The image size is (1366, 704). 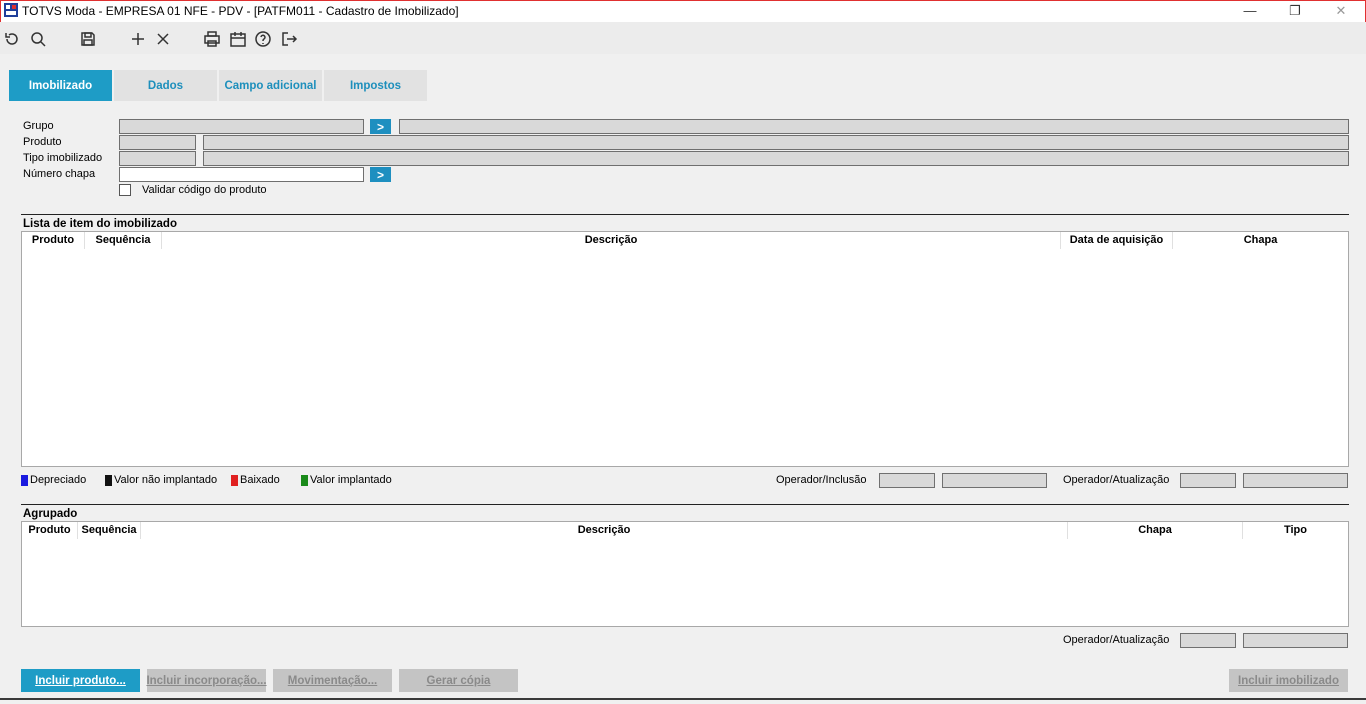 What do you see at coordinates (1341, 11) in the screenshot?
I see `close-button: ✕` at bounding box center [1341, 11].